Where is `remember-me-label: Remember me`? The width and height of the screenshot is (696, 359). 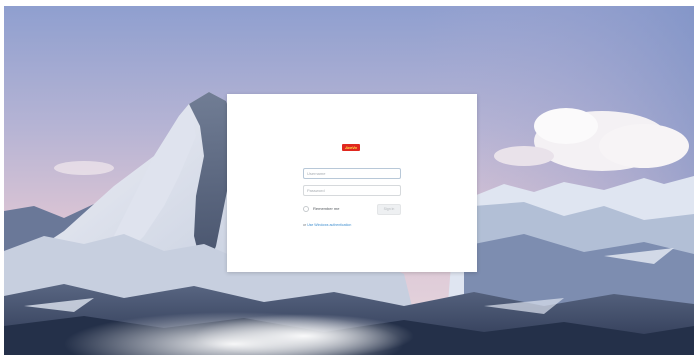 remember-me-label: Remember me is located at coordinates (326, 208).